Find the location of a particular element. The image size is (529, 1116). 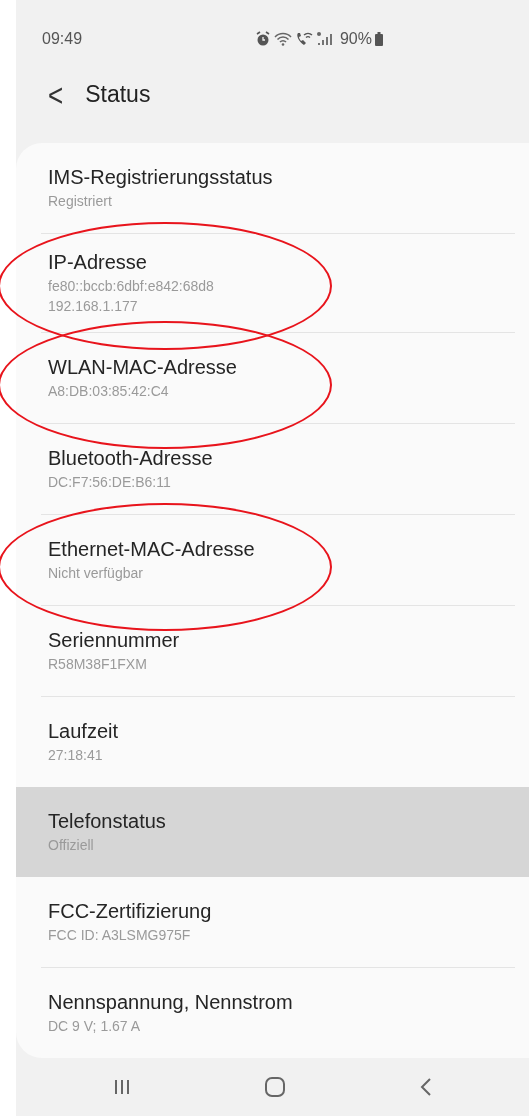

status-list-item: IP-Adresse fe80::bccb:6dbf:e842:68d8 192.168.1.177 is located at coordinates (272, 282).